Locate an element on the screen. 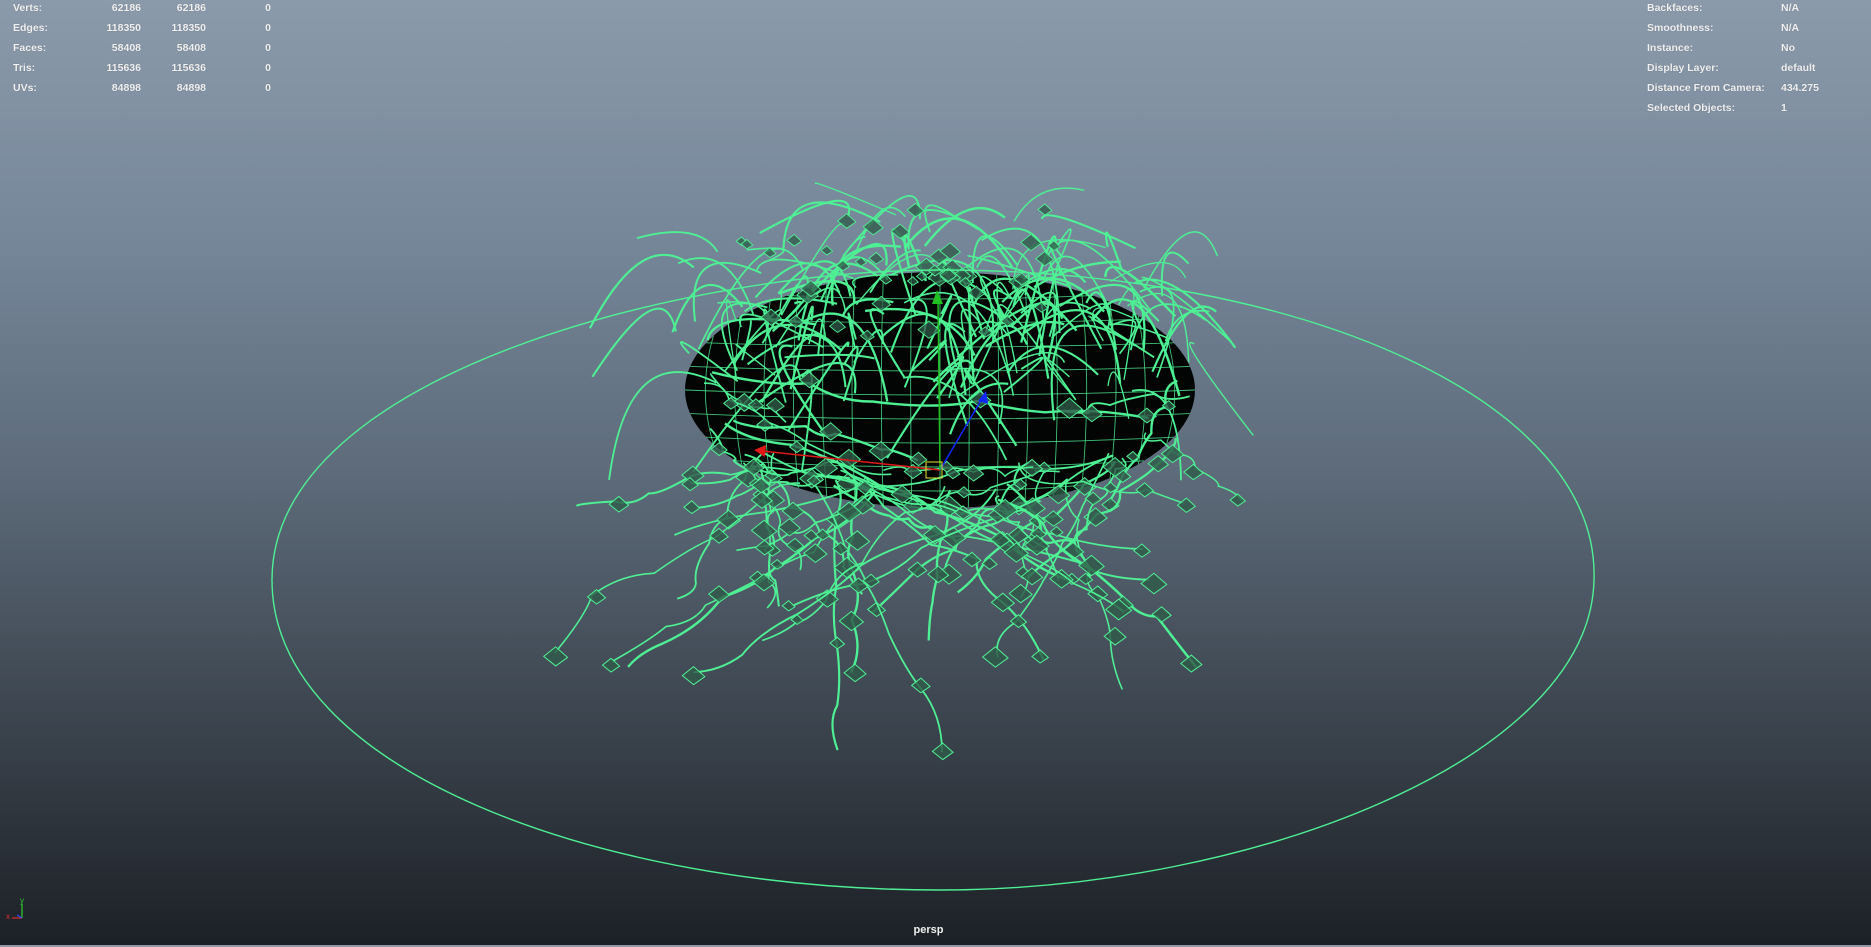 This screenshot has width=1871, height=947. verts-component: 0 is located at coordinates (268, 8).